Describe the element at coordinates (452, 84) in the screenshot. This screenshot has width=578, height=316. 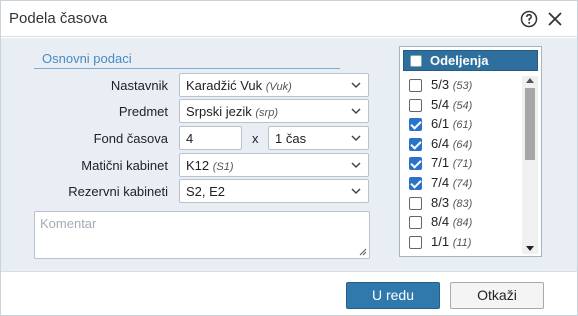
I see `class-label: 5/3 (53)` at that location.